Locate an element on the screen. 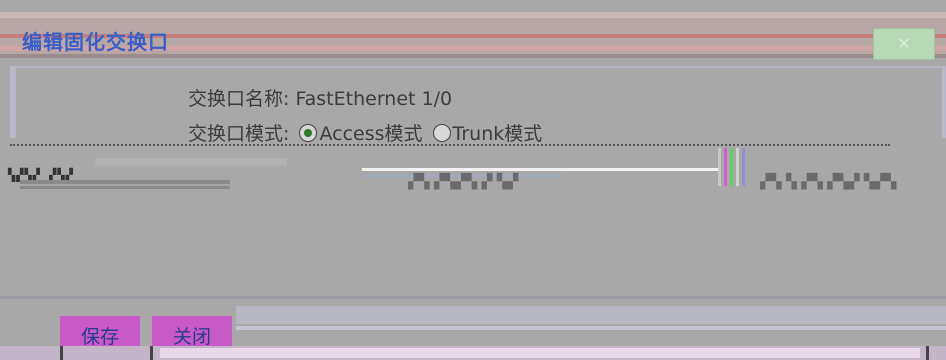 The image size is (946, 360). bottom-artifact-strip is located at coordinates (473, 353).